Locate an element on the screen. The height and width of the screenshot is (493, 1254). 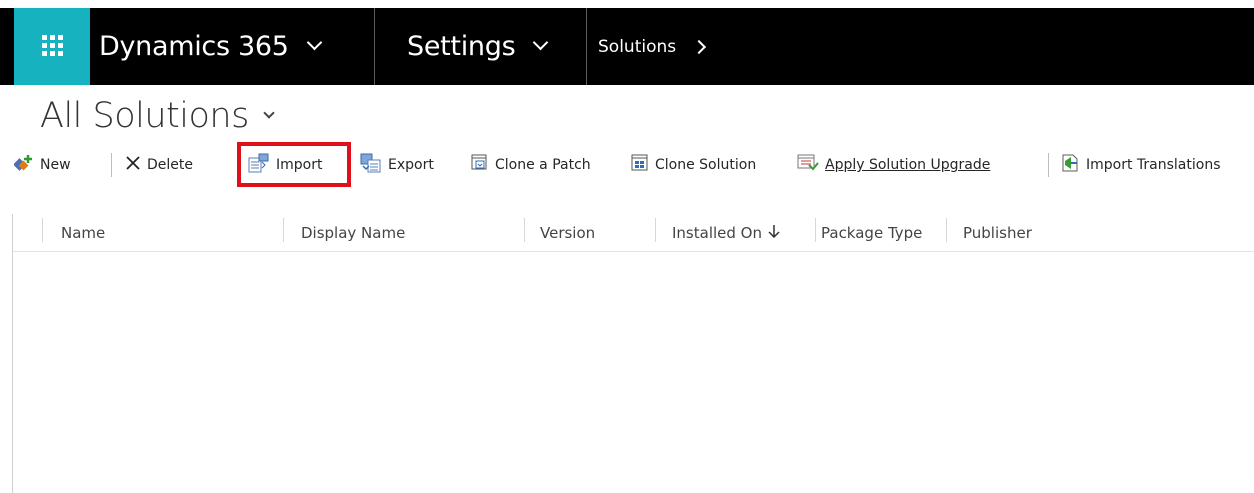
waffle-icon is located at coordinates (52, 45).